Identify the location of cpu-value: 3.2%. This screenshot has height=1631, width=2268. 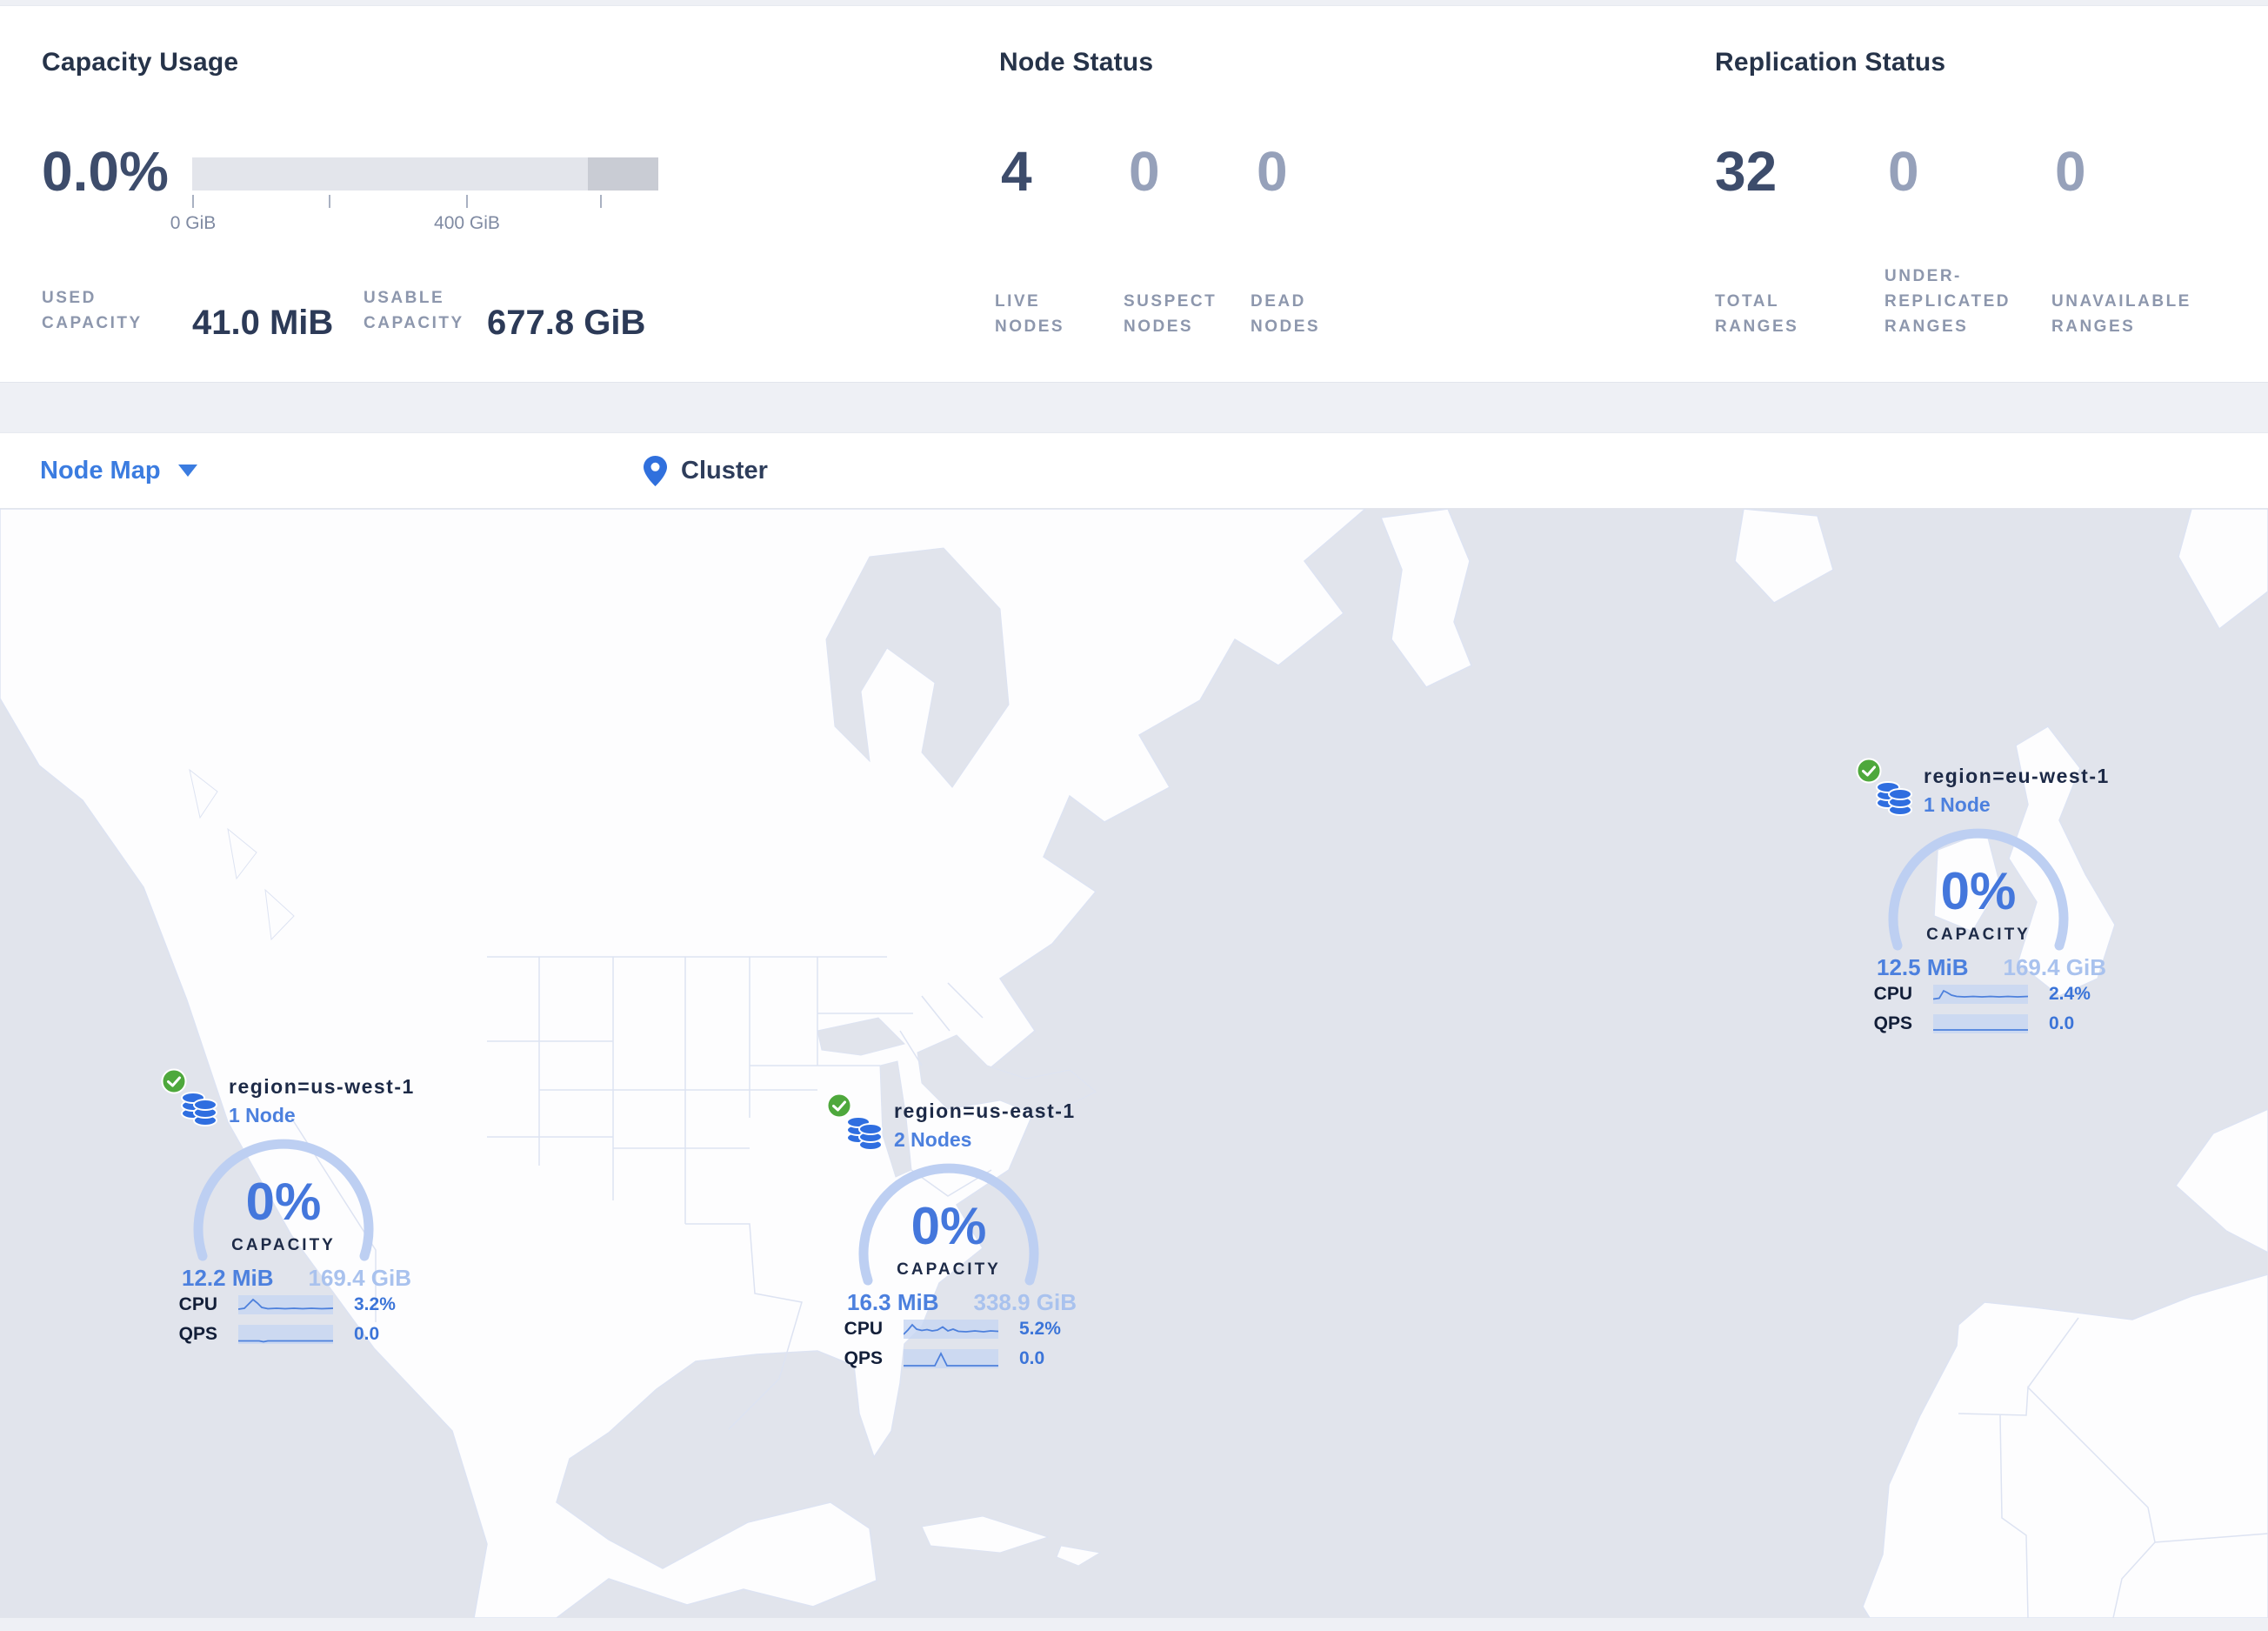
(375, 1304).